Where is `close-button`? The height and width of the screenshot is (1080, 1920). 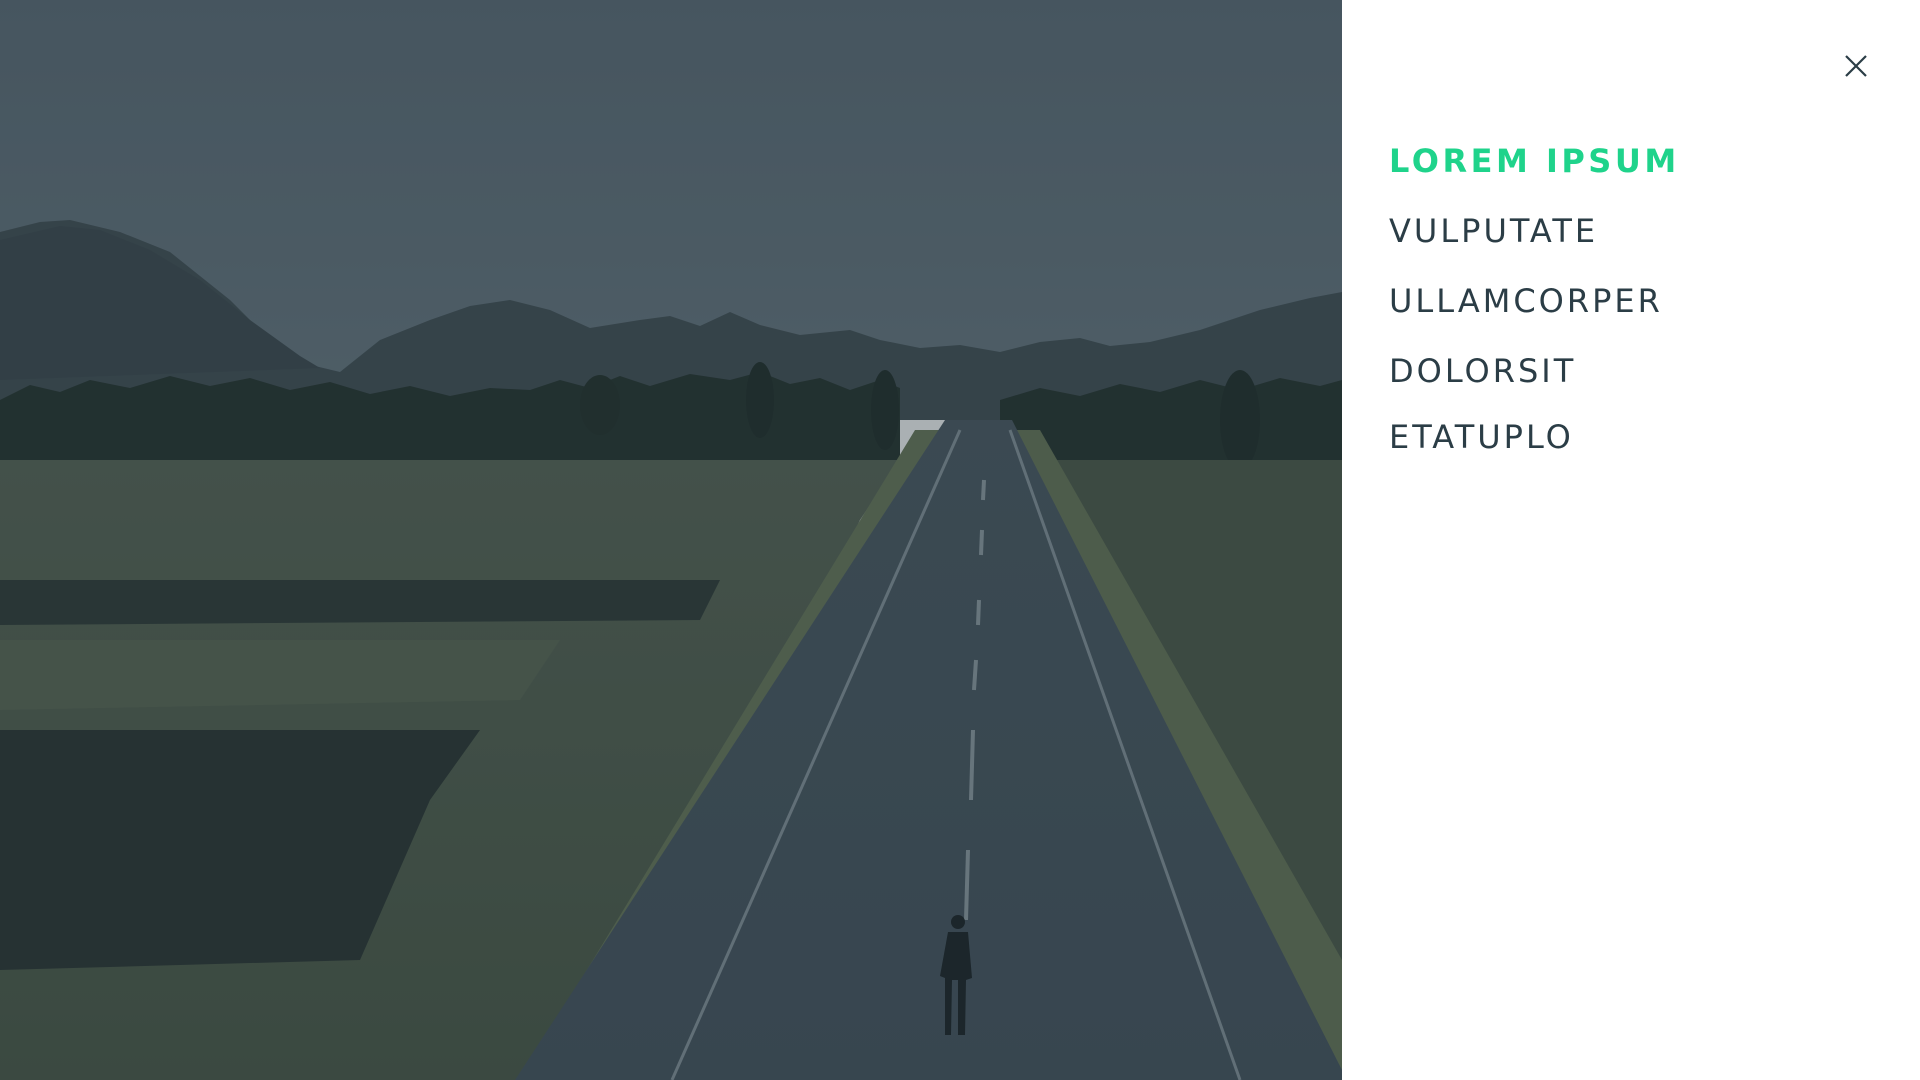
close-button is located at coordinates (1856, 66).